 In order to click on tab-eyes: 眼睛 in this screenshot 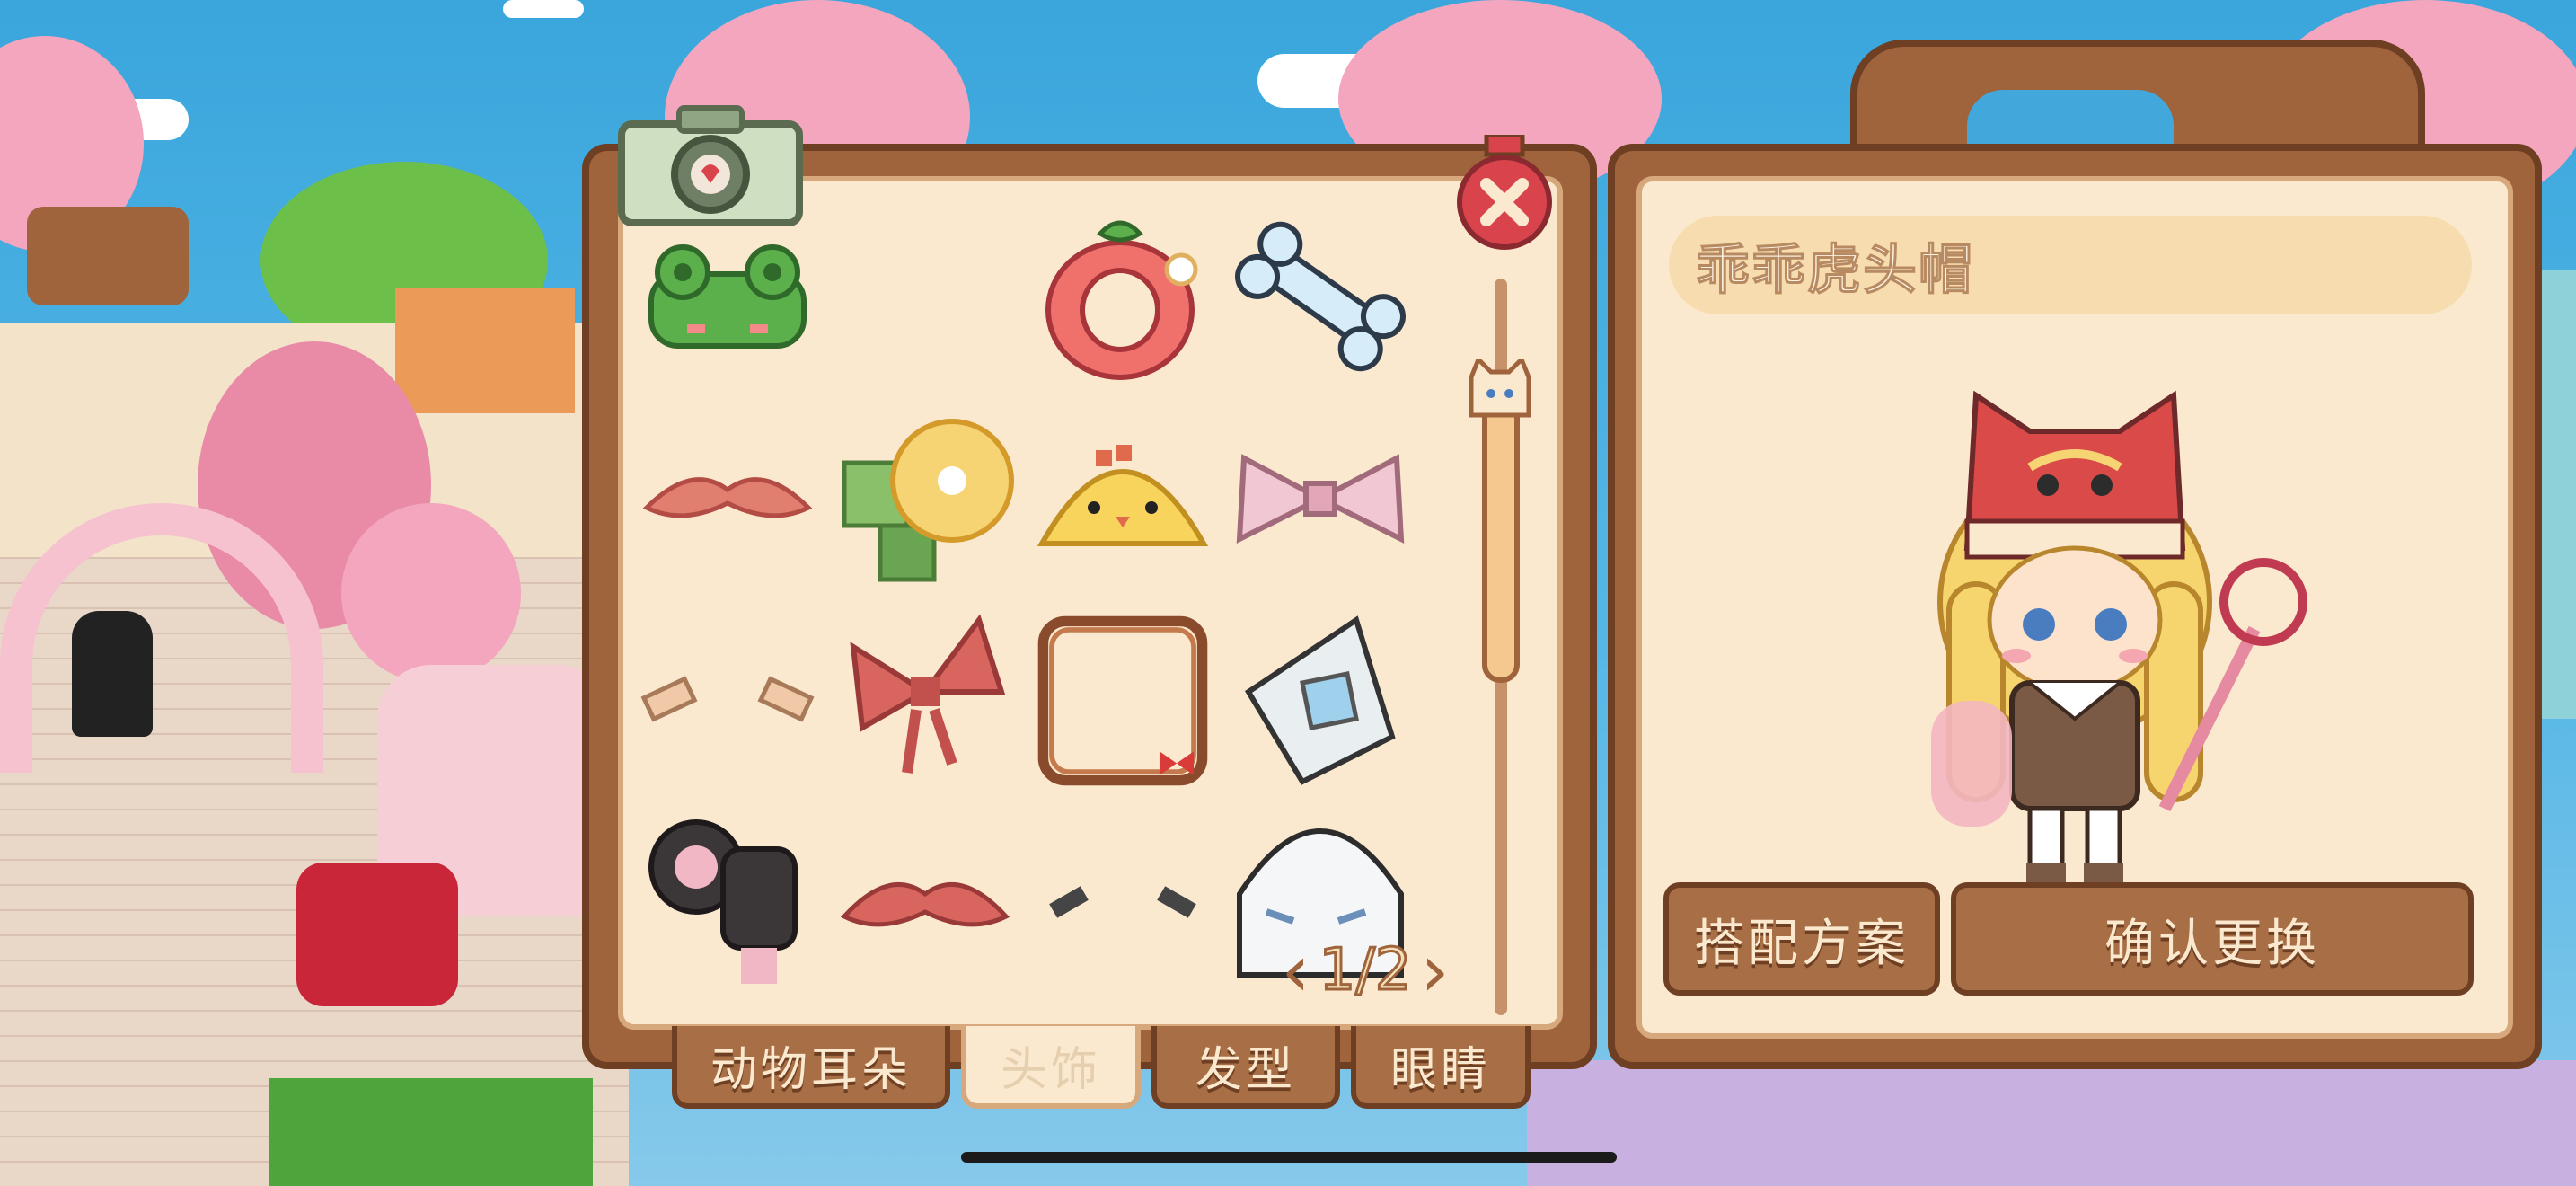, I will do `click(1441, 1067)`.